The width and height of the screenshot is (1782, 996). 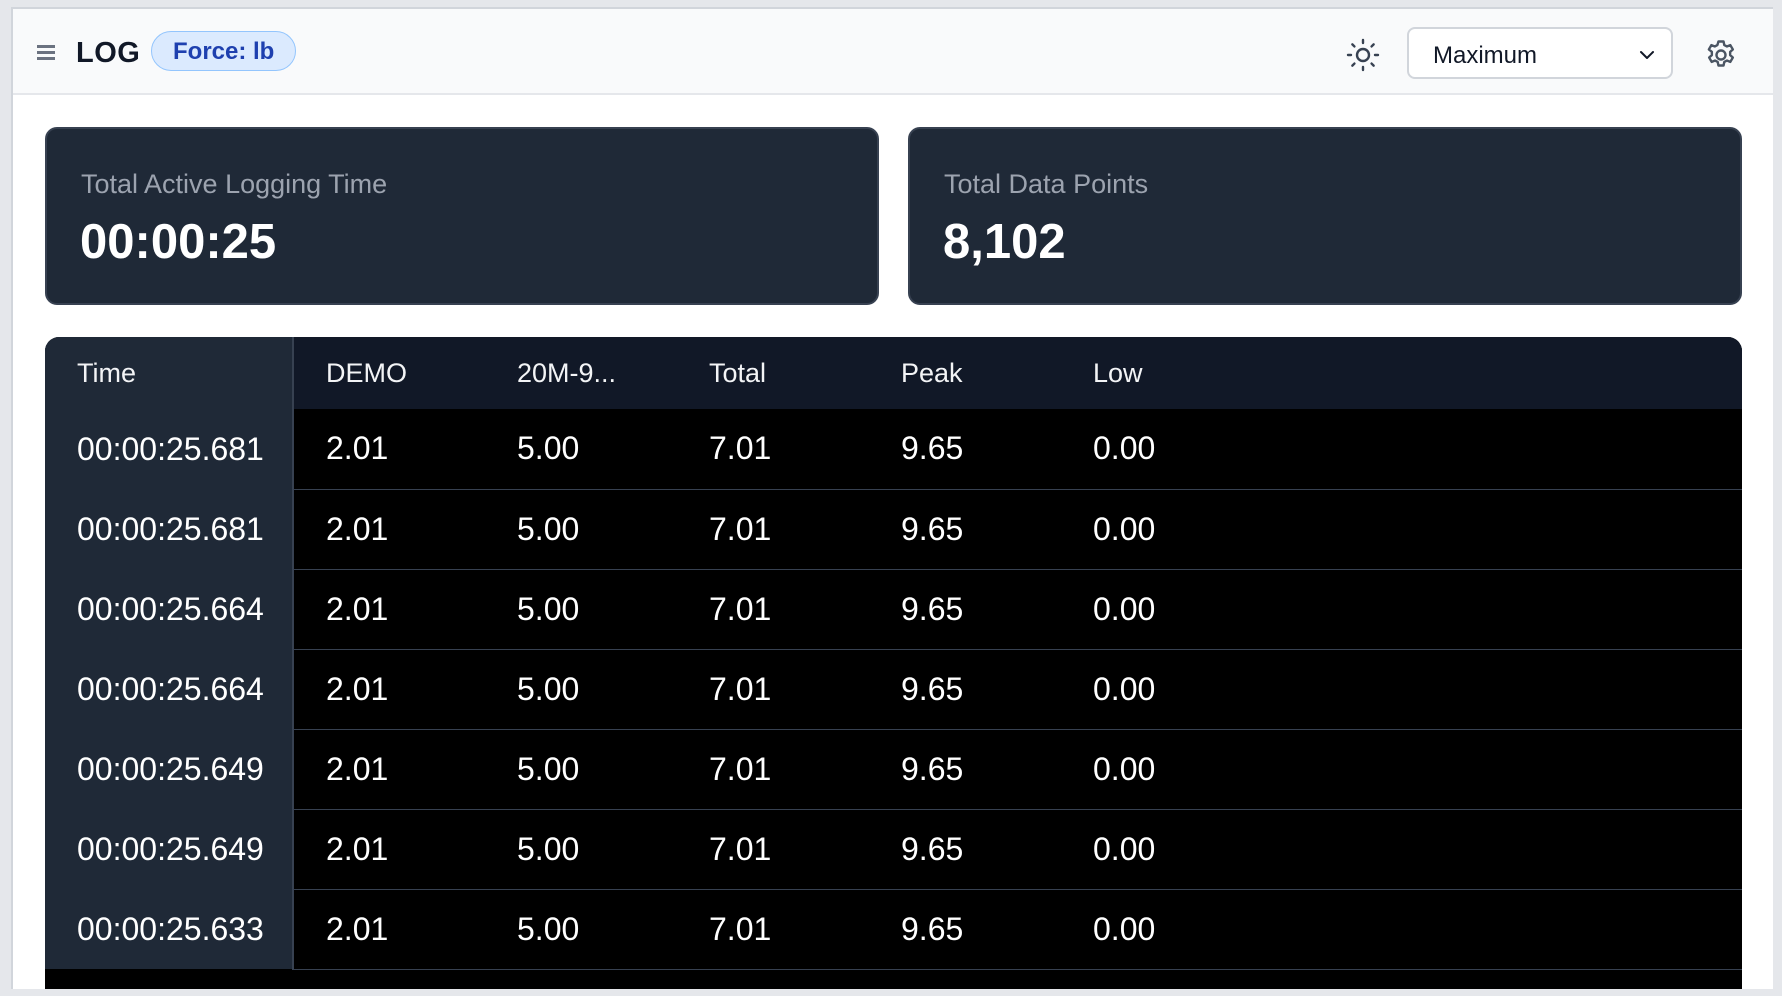 I want to click on stat-value: 00:00:25, so click(x=178, y=242).